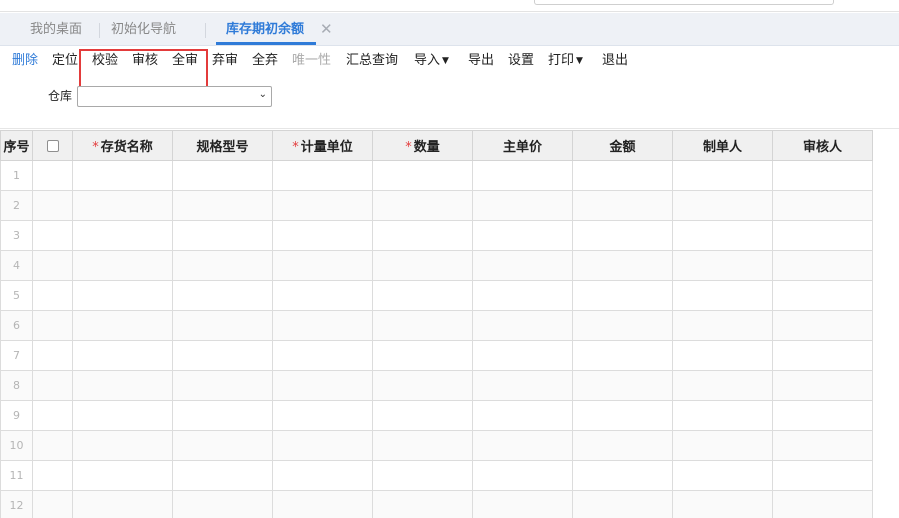 This screenshot has width=899, height=518. What do you see at coordinates (52, 145) in the screenshot?
I see `select-all-checkbox` at bounding box center [52, 145].